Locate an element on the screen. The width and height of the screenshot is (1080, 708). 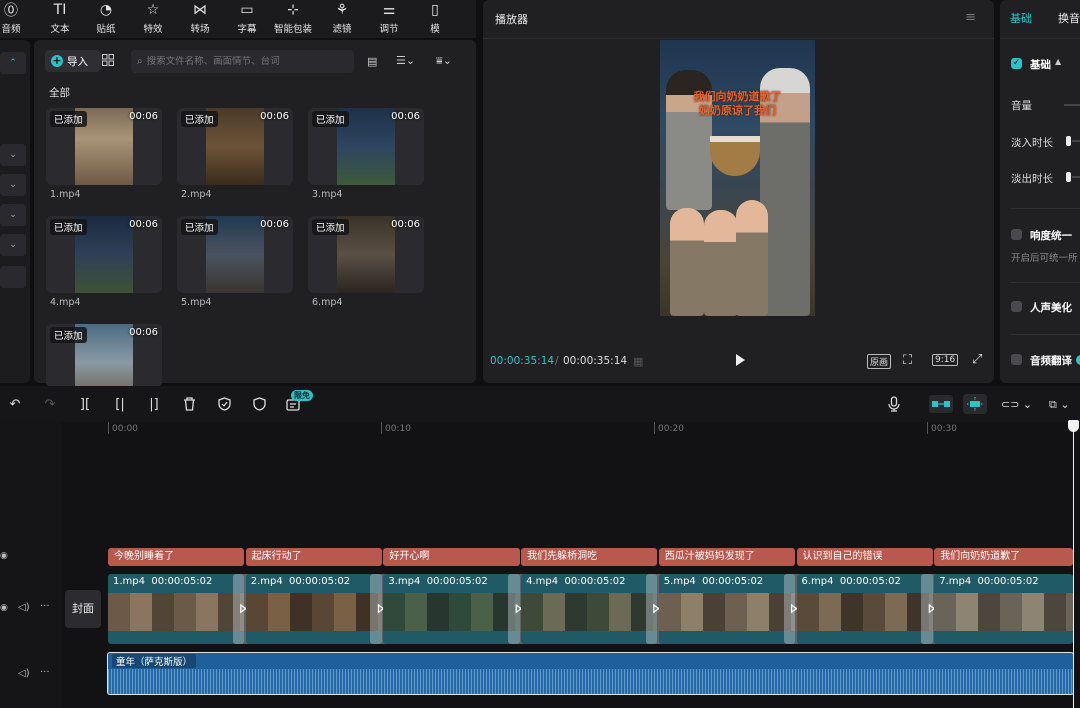
media-search-input is located at coordinates (241, 61).